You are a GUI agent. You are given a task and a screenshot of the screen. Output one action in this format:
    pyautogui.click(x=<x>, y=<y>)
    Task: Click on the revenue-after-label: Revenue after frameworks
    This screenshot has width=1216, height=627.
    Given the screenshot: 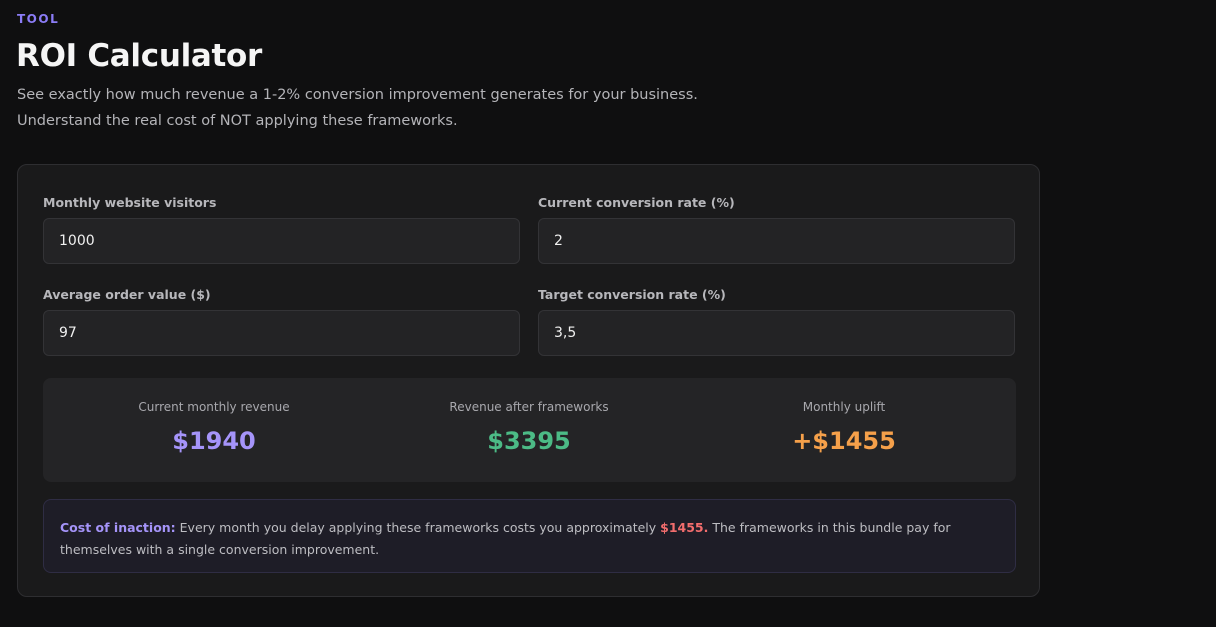 What is the action you would take?
    pyautogui.click(x=529, y=407)
    